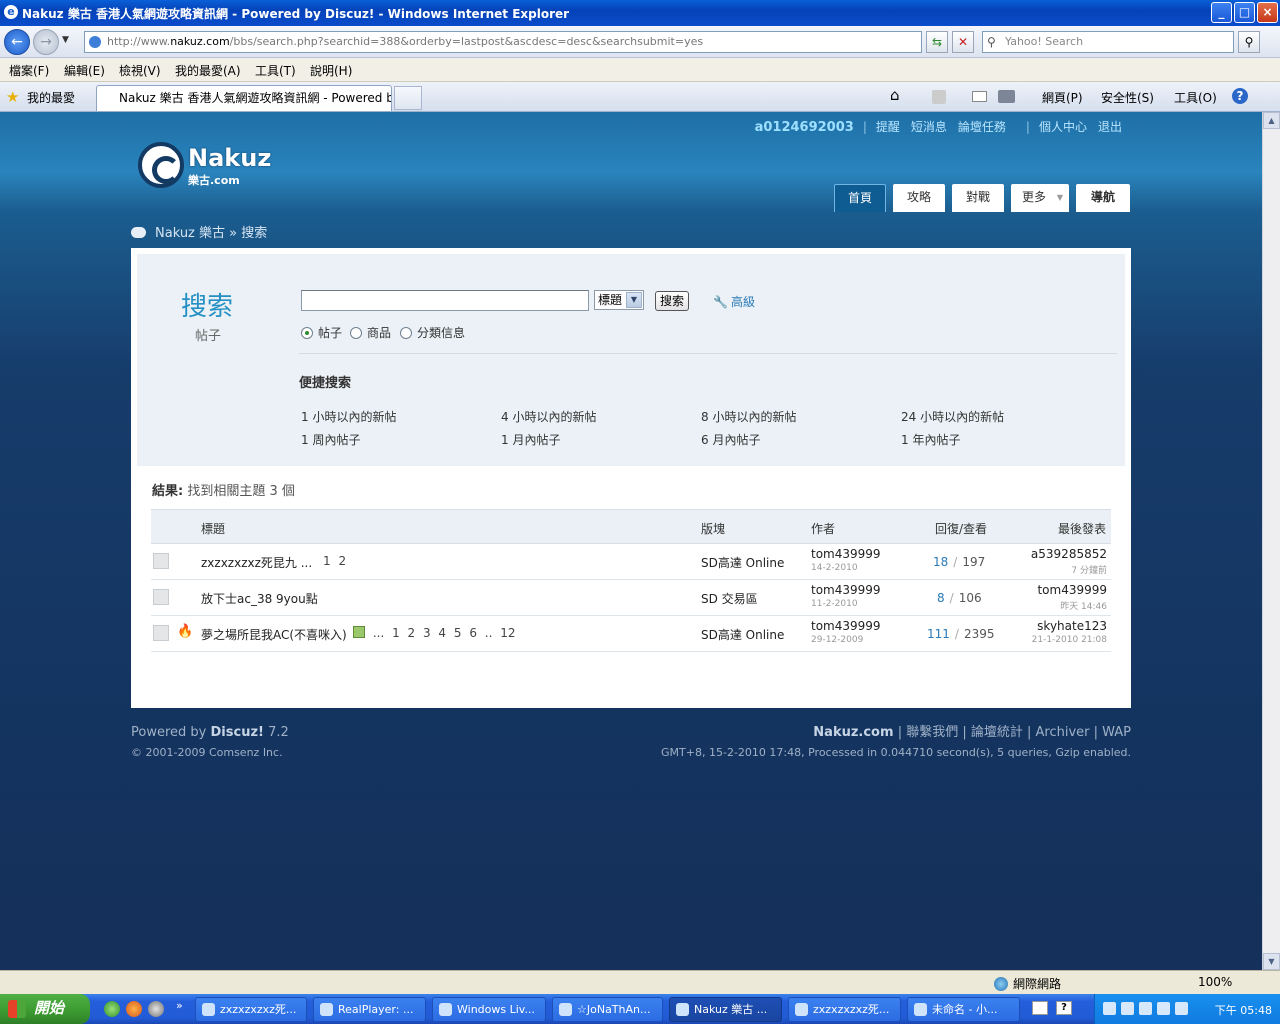  I want to click on back-button: ←, so click(17, 42).